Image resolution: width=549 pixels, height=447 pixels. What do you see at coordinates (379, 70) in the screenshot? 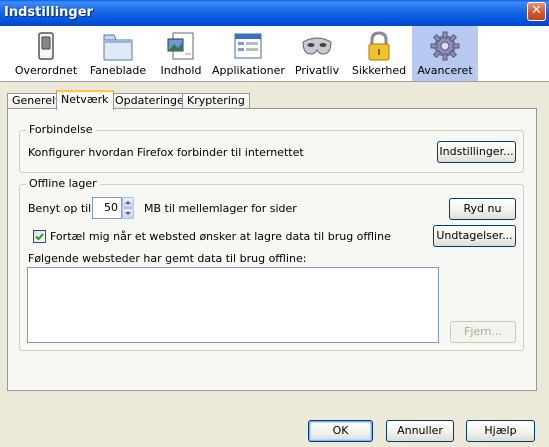
I see `toolbar-item-label: Sikkerhed` at bounding box center [379, 70].